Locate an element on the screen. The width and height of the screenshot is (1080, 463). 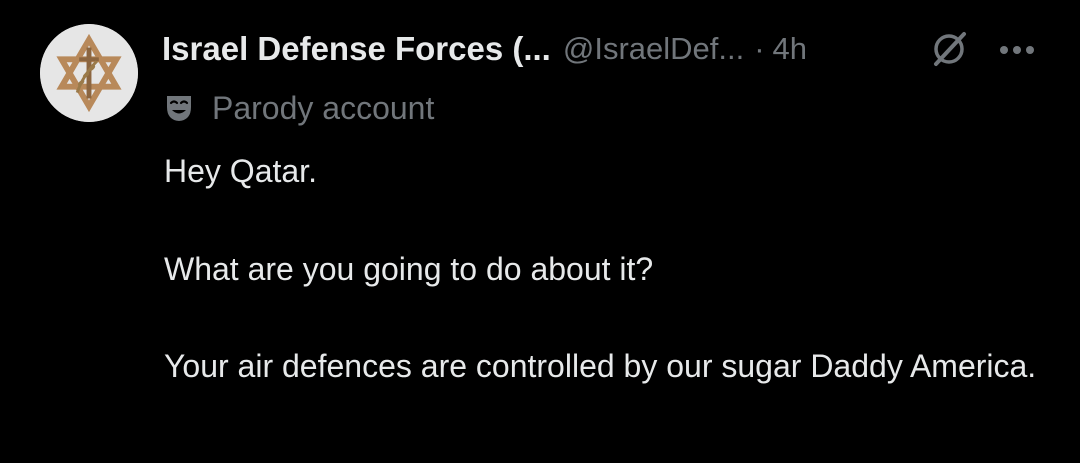
idf-emblem-icon is located at coordinates (89, 73).